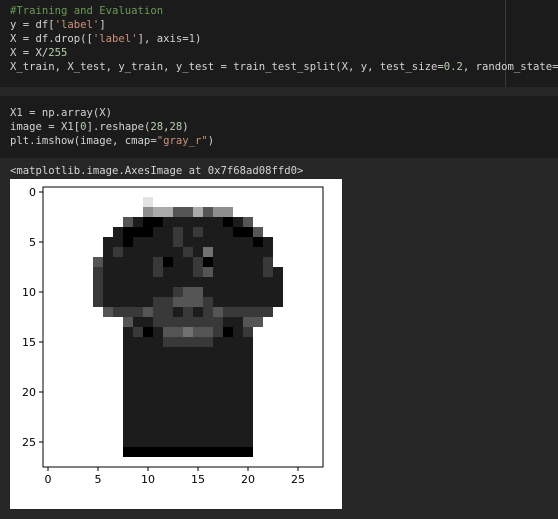 Image resolution: width=558 pixels, height=519 pixels. Describe the element at coordinates (48, 479) in the screenshot. I see `x-tick-label: 0` at that location.